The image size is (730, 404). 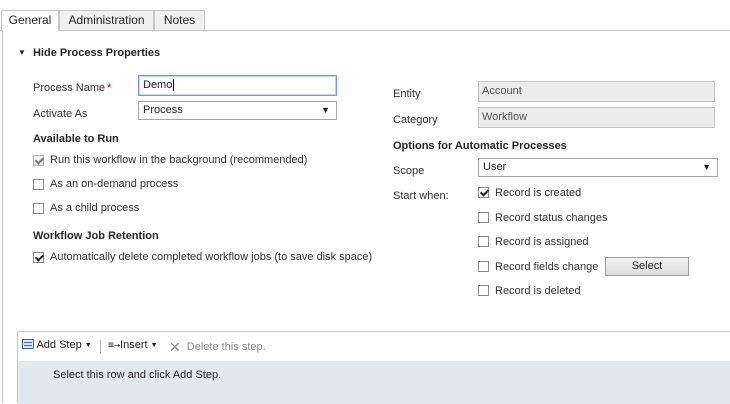 What do you see at coordinates (100, 347) in the screenshot?
I see `toolbar-separator` at bounding box center [100, 347].